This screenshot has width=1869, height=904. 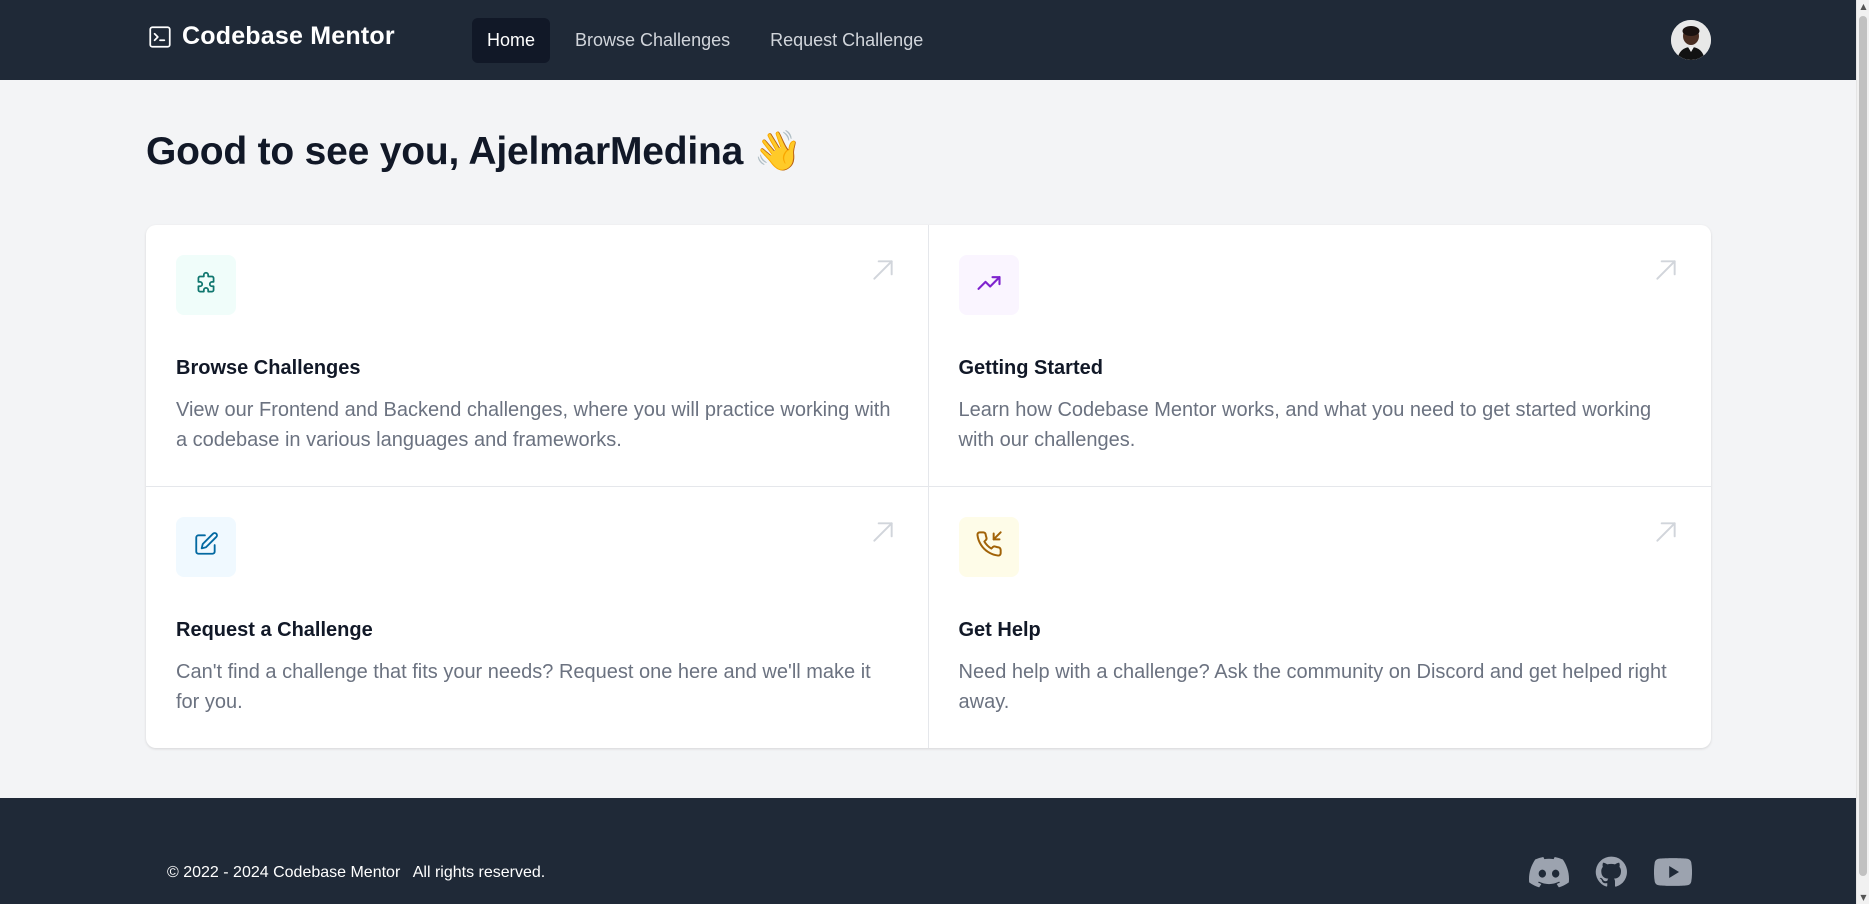 I want to click on nav-browse-challenges: Browse Challenges, so click(x=652, y=40).